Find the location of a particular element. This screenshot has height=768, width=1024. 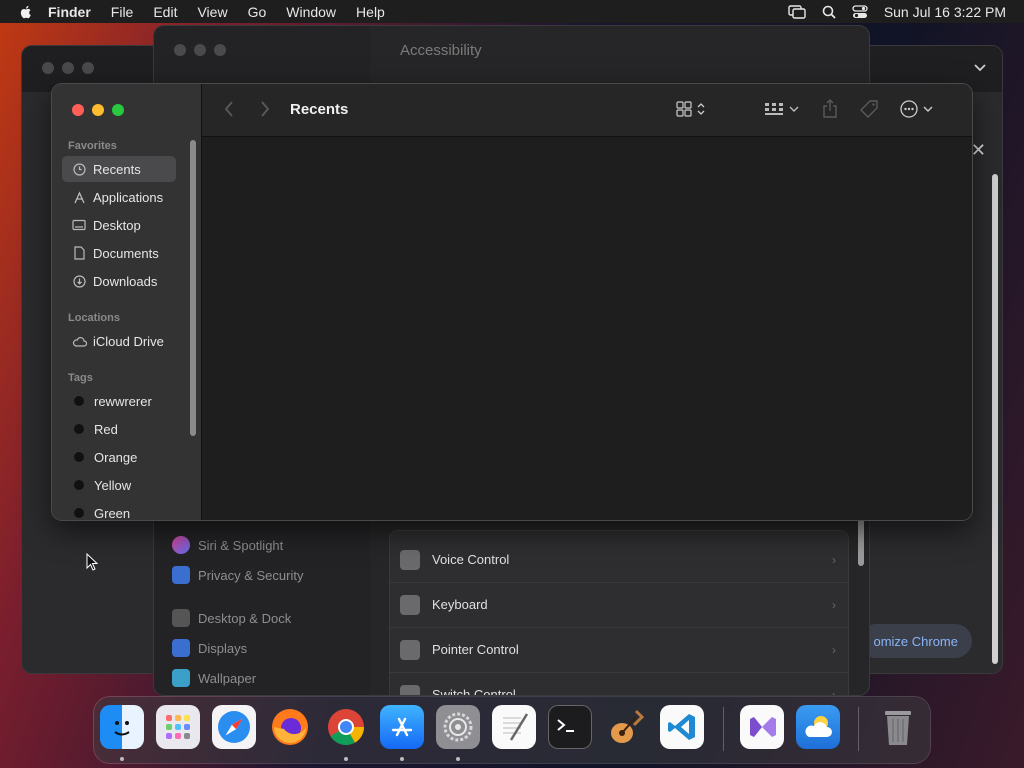

control-center-icon is located at coordinates (860, 11).